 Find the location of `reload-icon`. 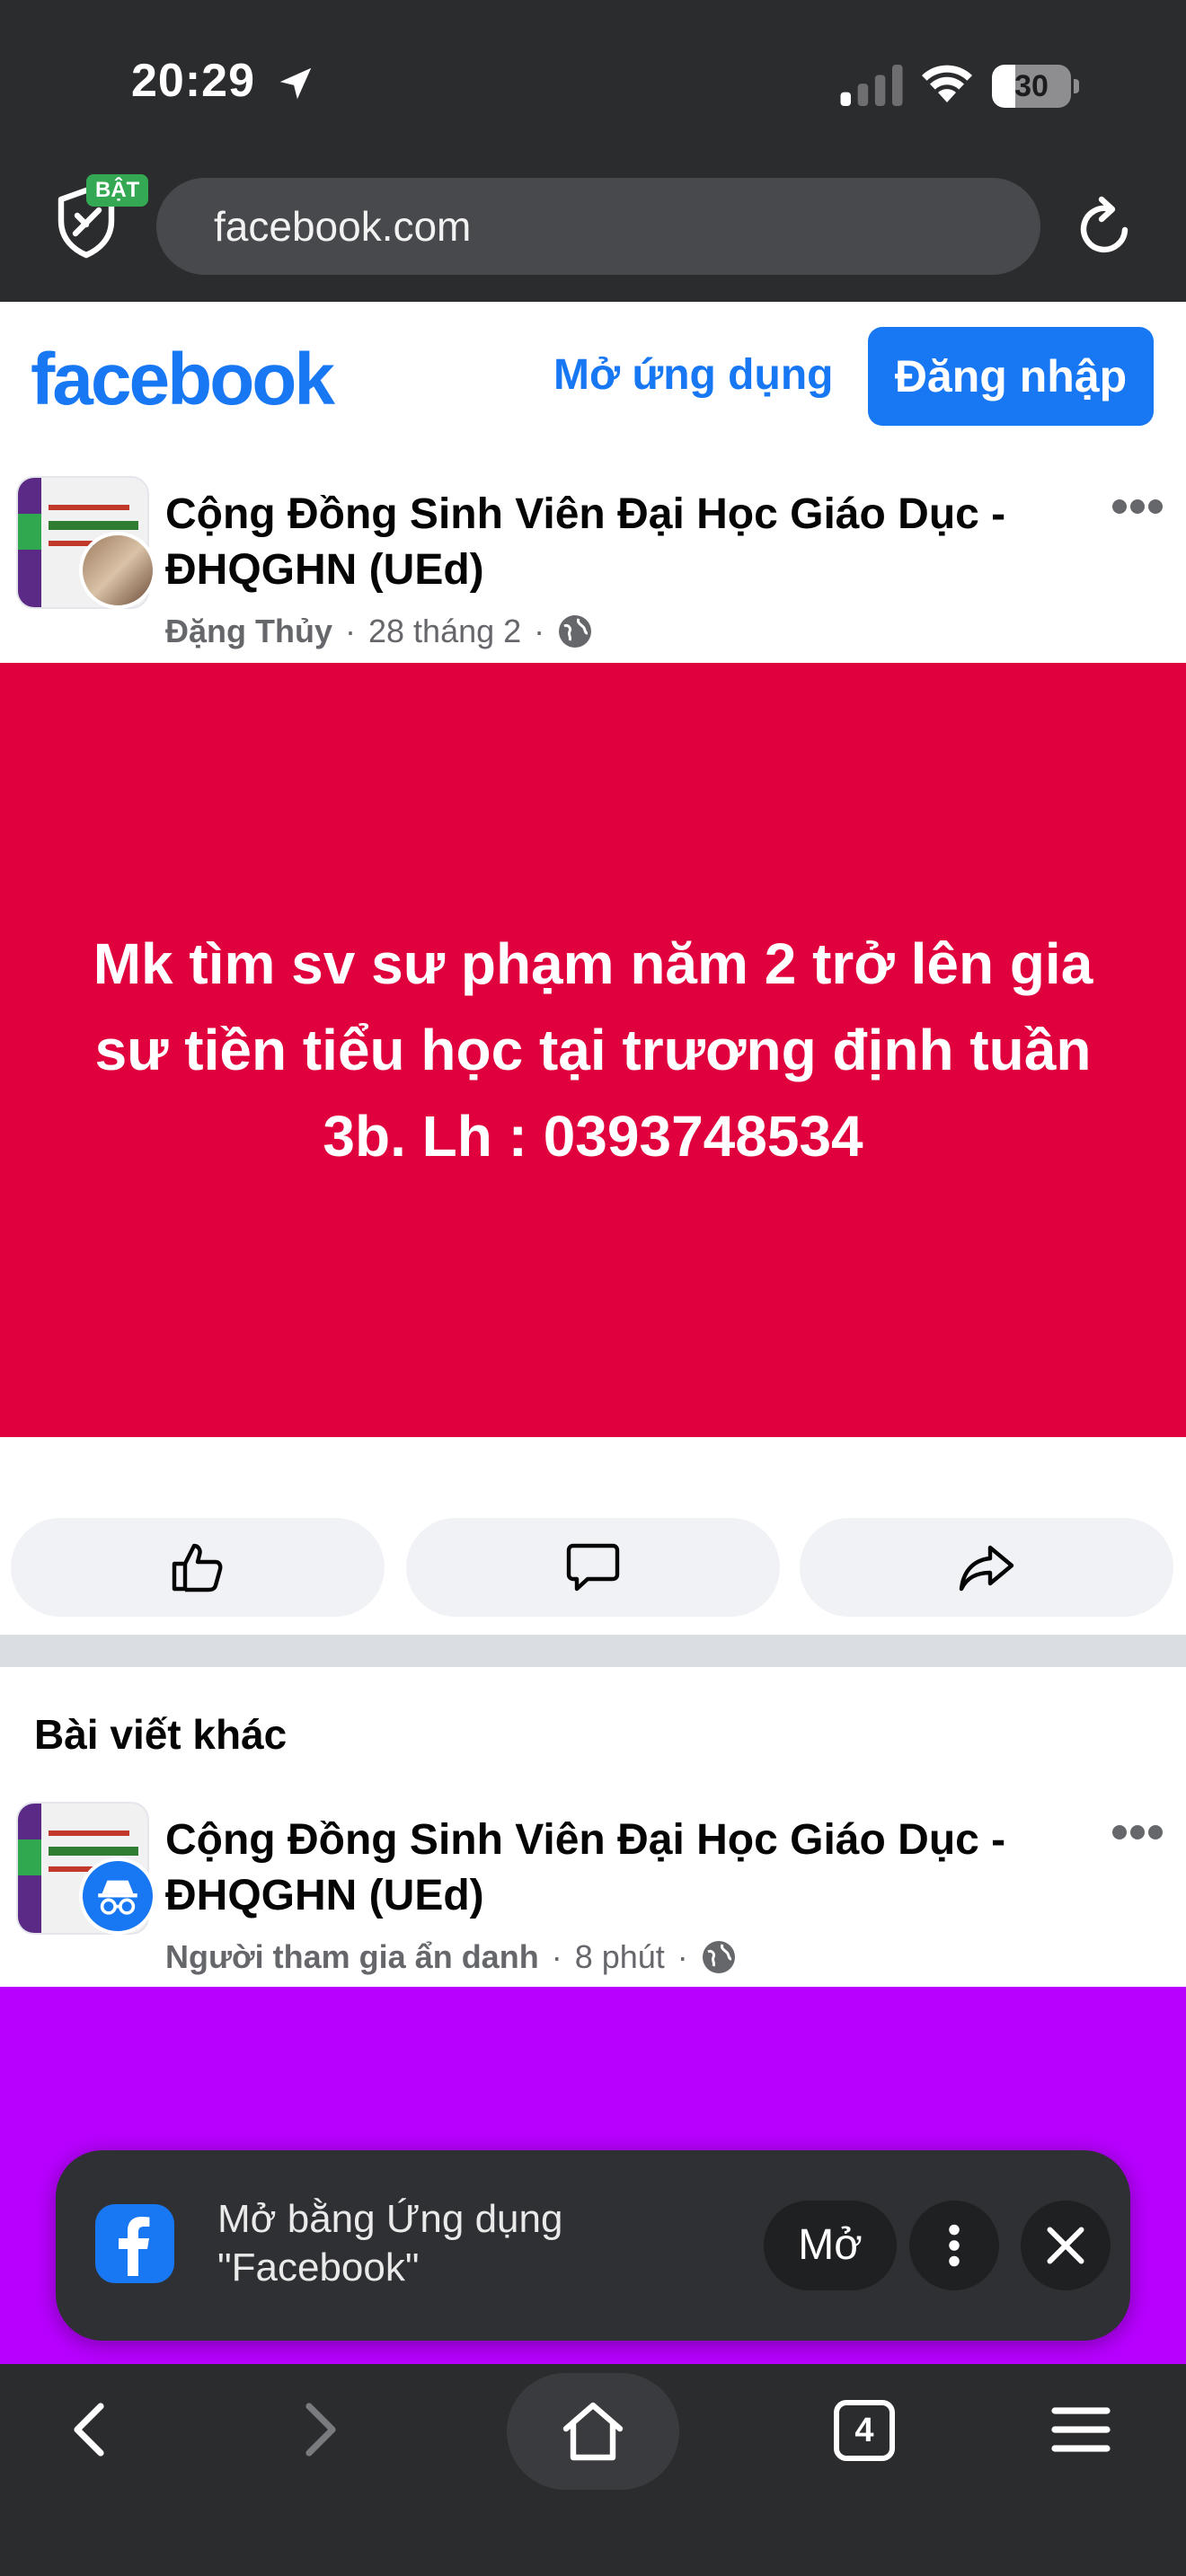

reload-icon is located at coordinates (1105, 226).